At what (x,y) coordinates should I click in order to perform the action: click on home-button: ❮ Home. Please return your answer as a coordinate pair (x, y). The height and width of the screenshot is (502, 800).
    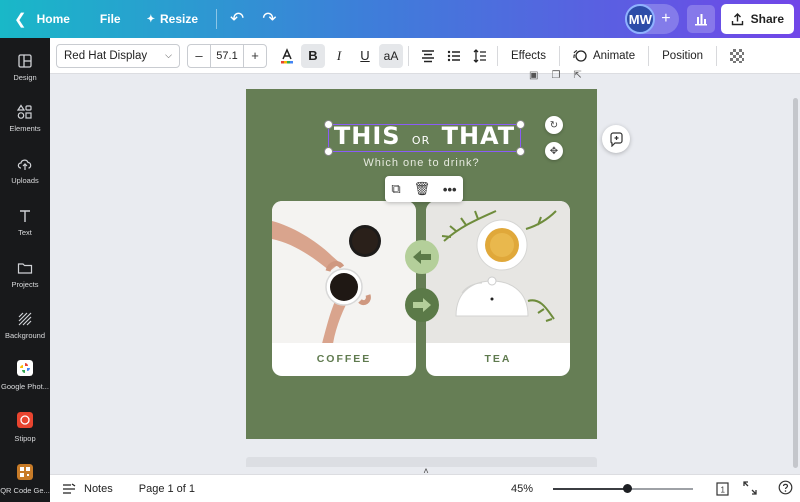
    Looking at the image, I should click on (42, 19).